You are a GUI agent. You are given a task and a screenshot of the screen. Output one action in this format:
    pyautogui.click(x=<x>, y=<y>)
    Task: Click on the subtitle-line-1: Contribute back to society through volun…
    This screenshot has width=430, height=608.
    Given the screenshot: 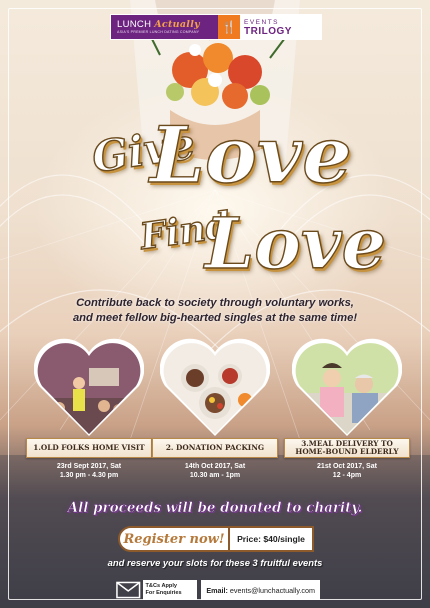 What is the action you would take?
    pyautogui.click(x=215, y=303)
    